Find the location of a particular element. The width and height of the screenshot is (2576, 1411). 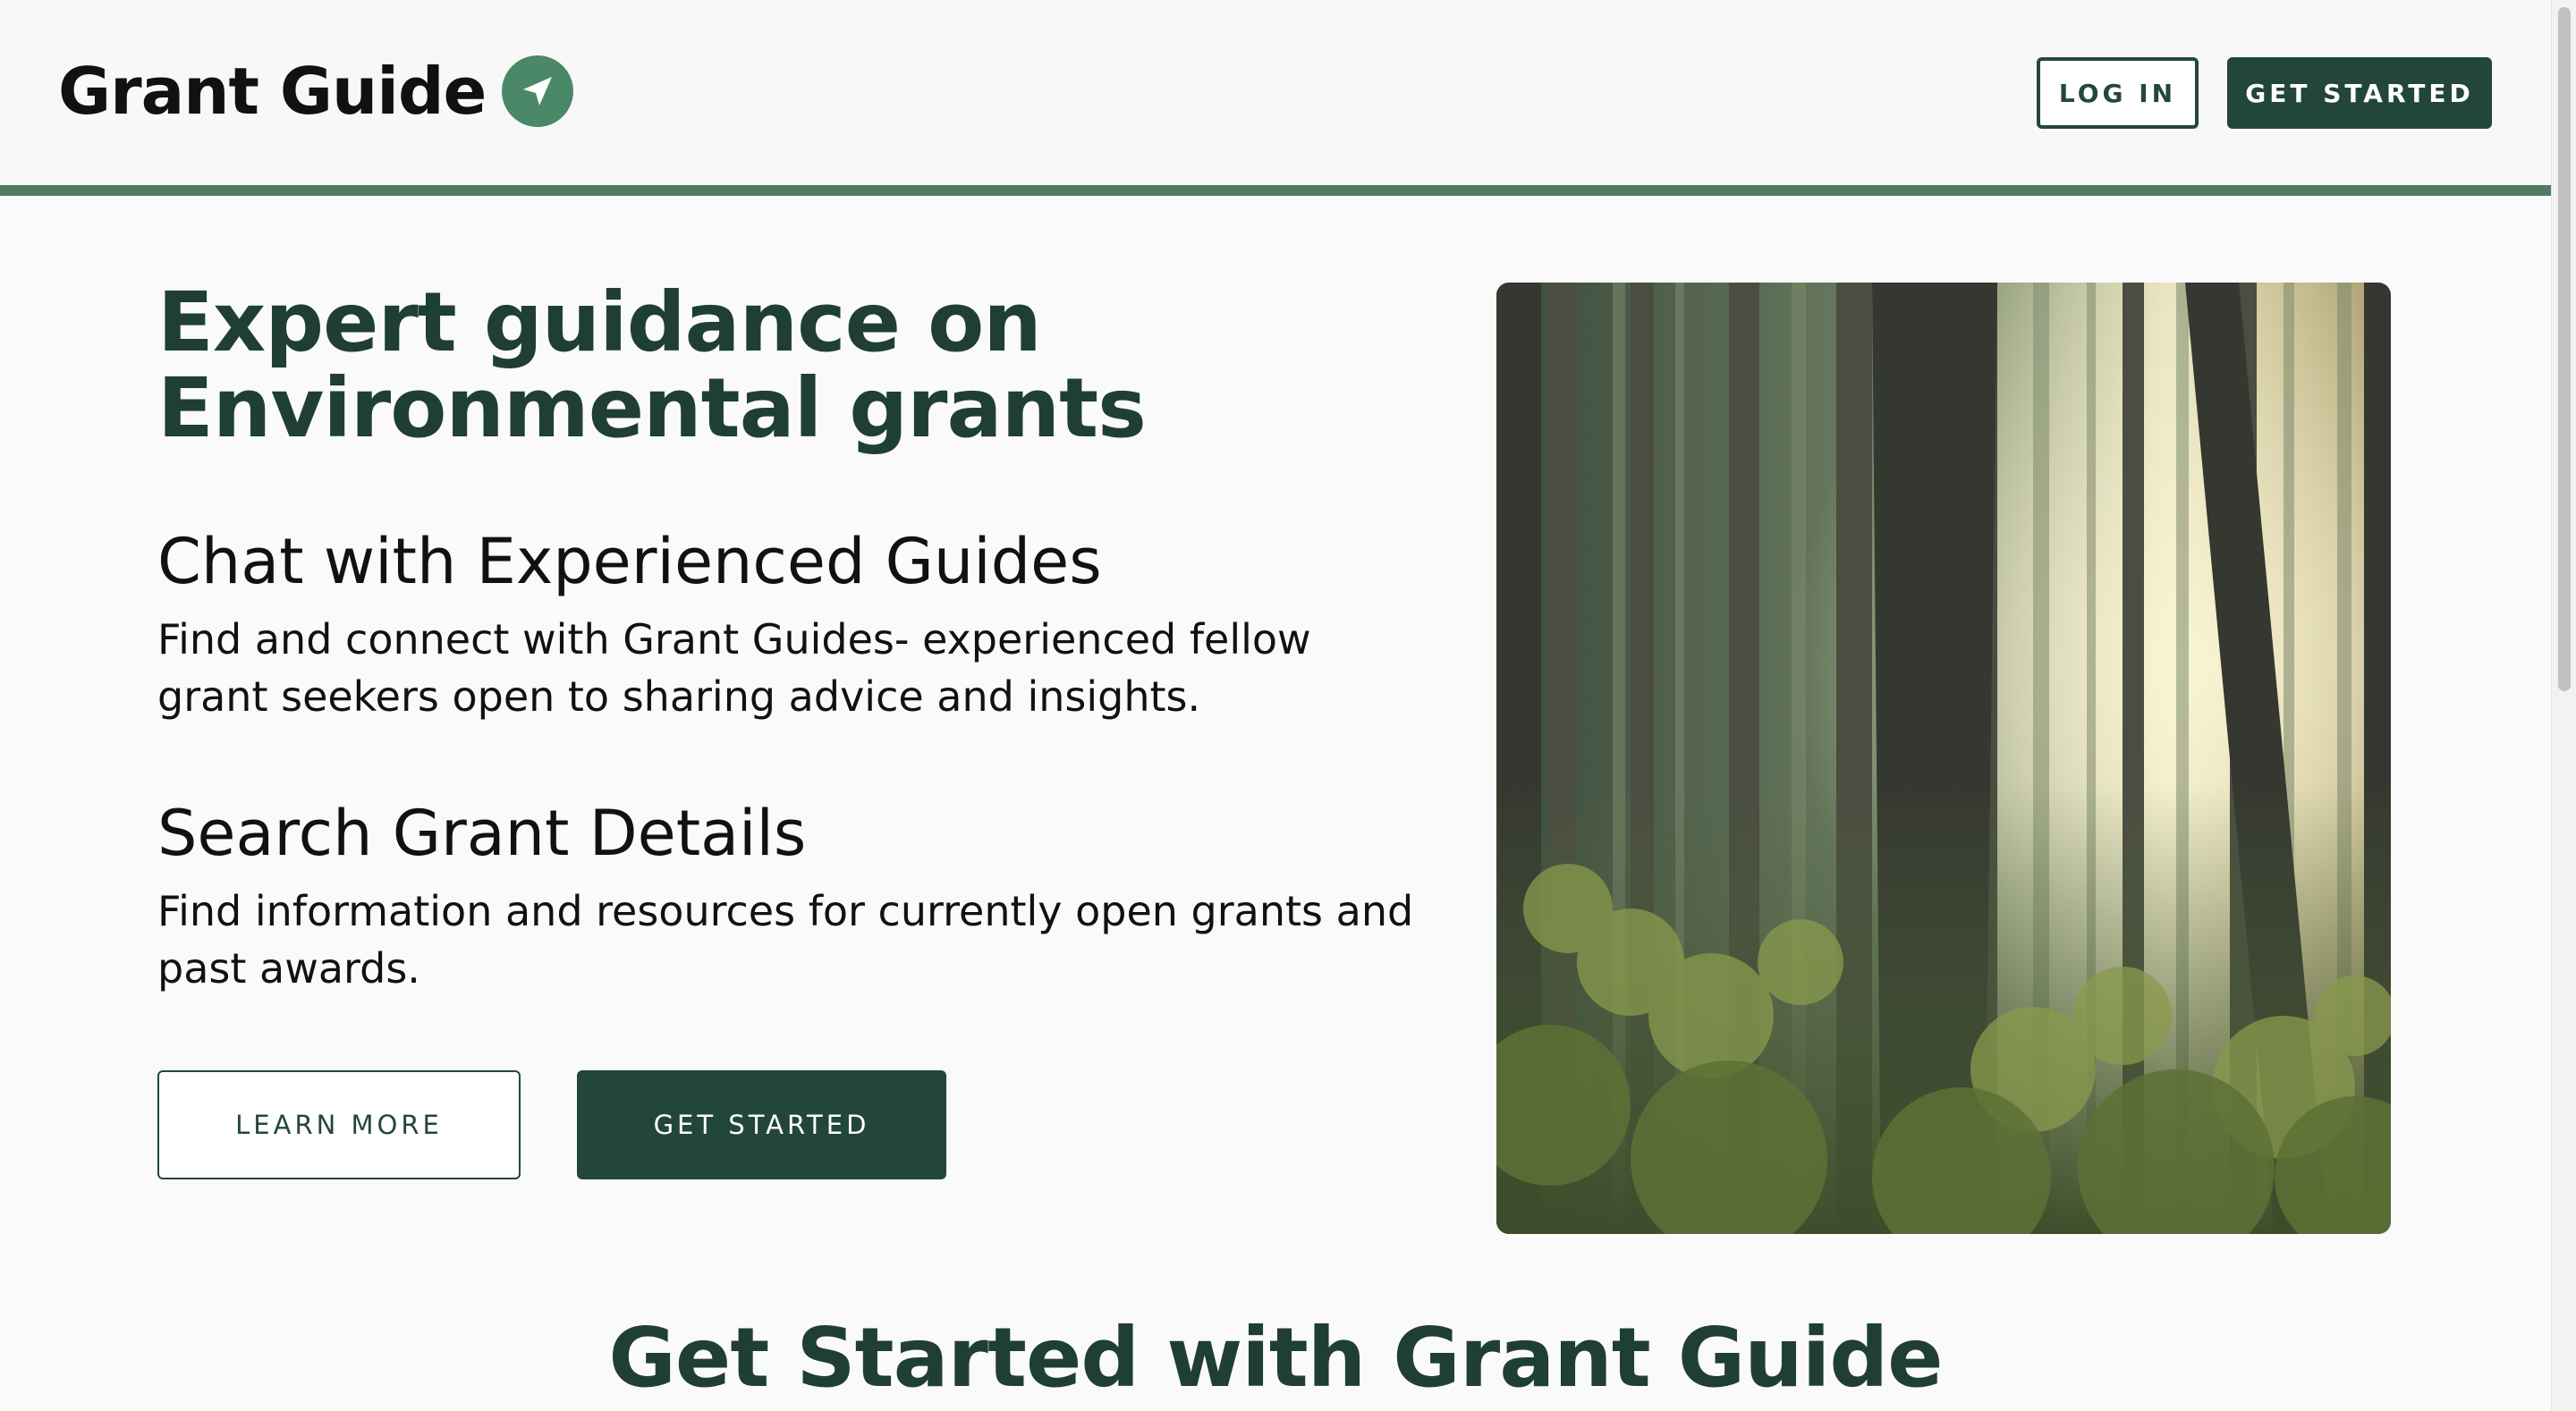

top-nav: Grant Guide LOG IN GET STARTED is located at coordinates (1275, 94).